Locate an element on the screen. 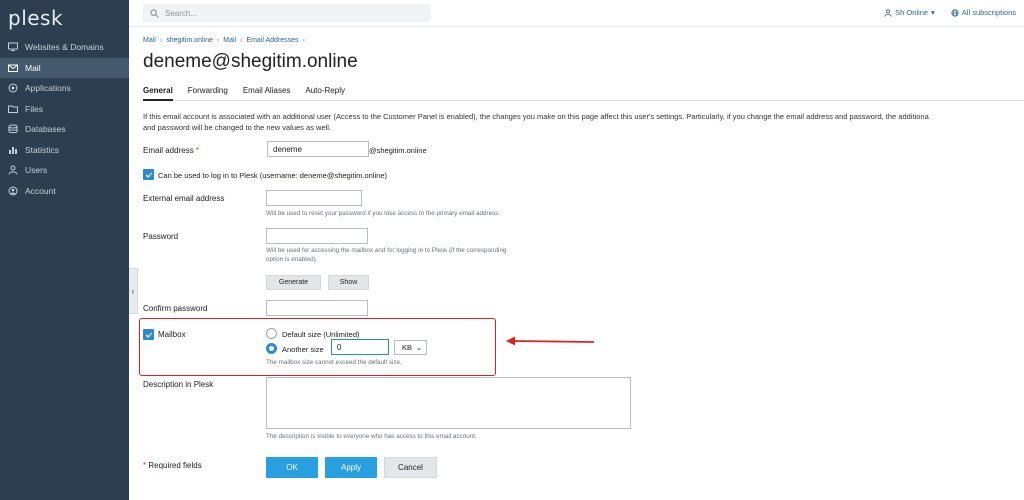  password-label: Password is located at coordinates (161, 236).